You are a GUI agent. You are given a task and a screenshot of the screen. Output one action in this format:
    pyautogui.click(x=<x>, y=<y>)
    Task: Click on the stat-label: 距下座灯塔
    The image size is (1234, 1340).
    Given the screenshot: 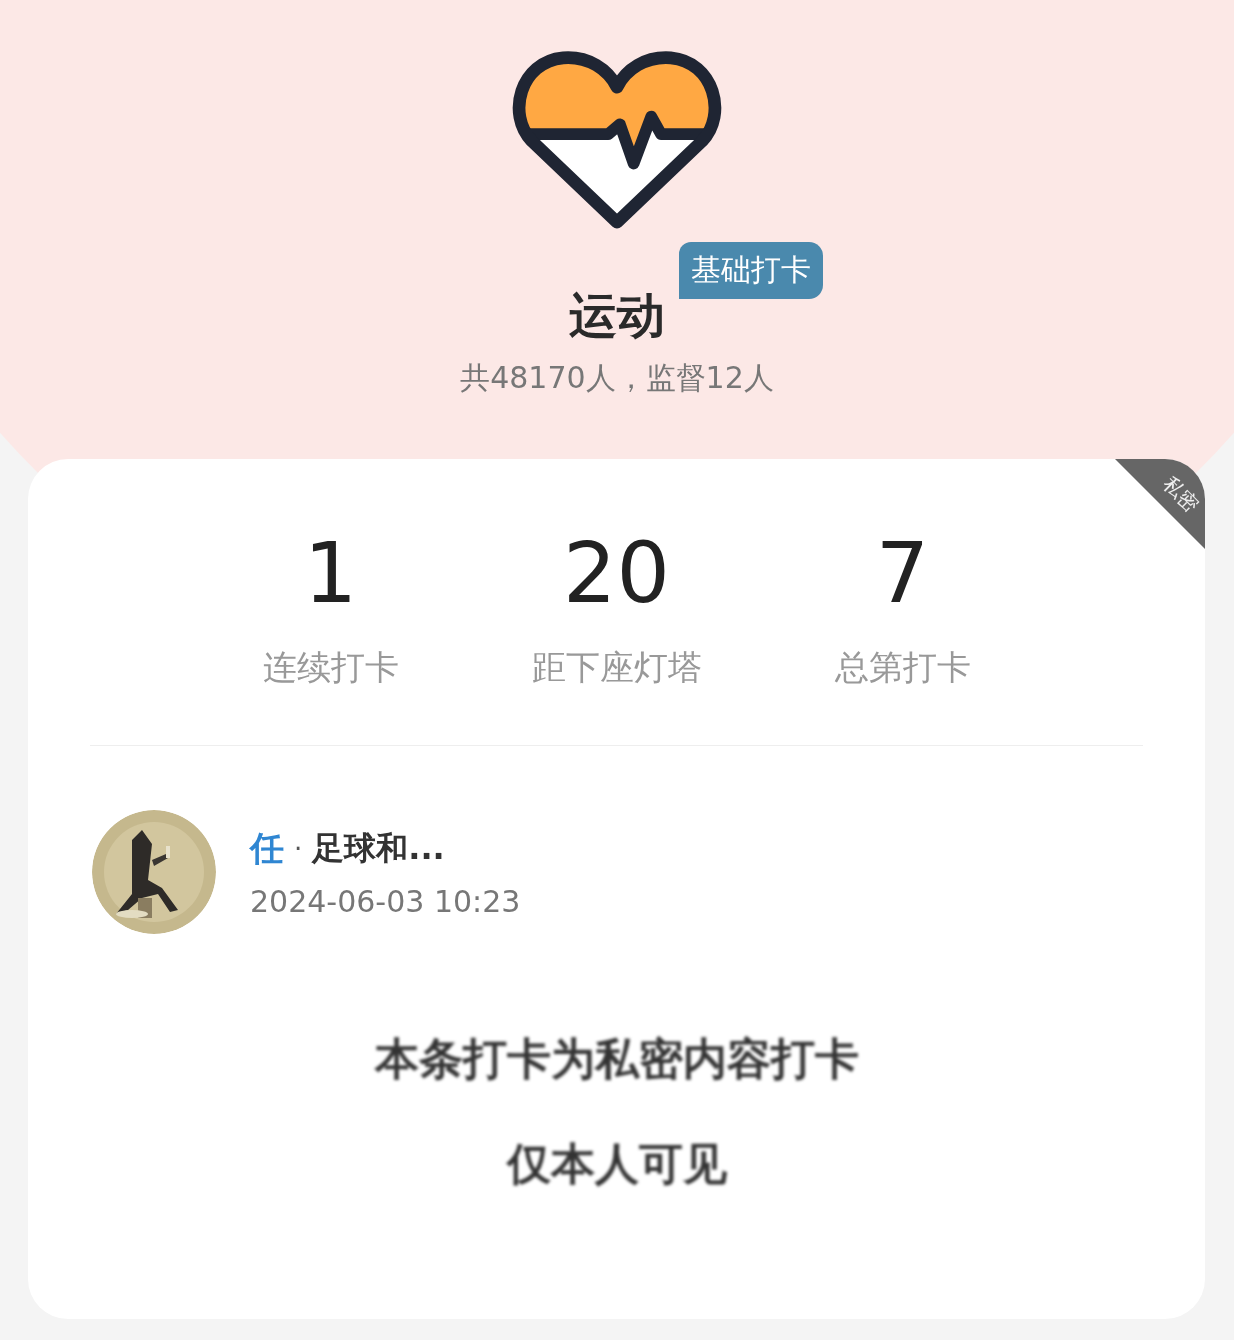 What is the action you would take?
    pyautogui.click(x=616, y=667)
    